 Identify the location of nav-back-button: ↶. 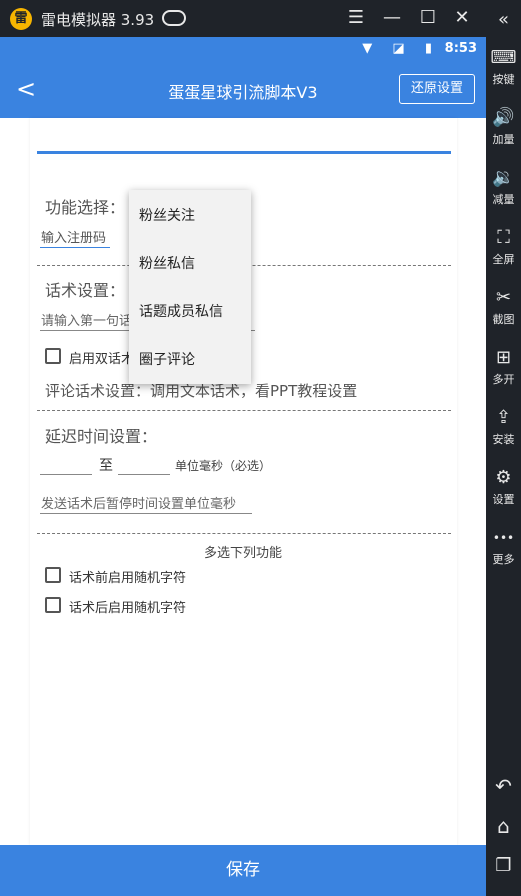
(503, 786).